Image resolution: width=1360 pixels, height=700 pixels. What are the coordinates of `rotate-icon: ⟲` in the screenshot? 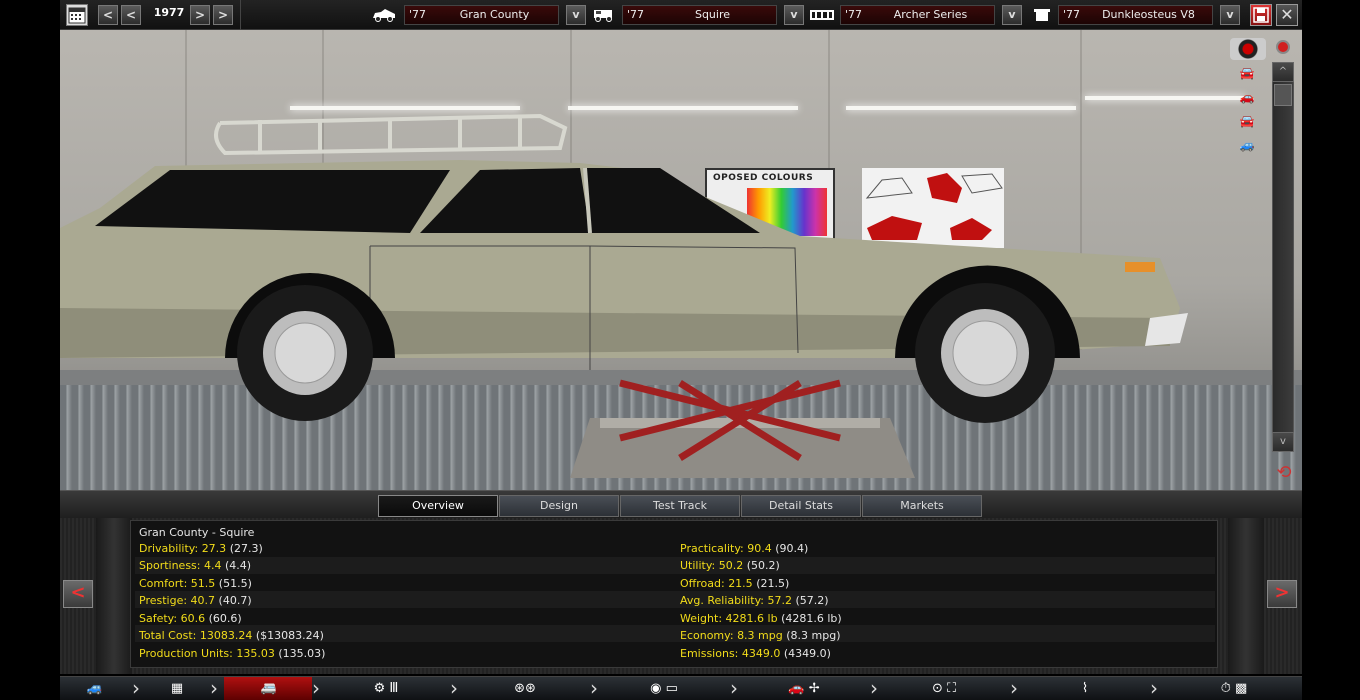 It's located at (1284, 473).